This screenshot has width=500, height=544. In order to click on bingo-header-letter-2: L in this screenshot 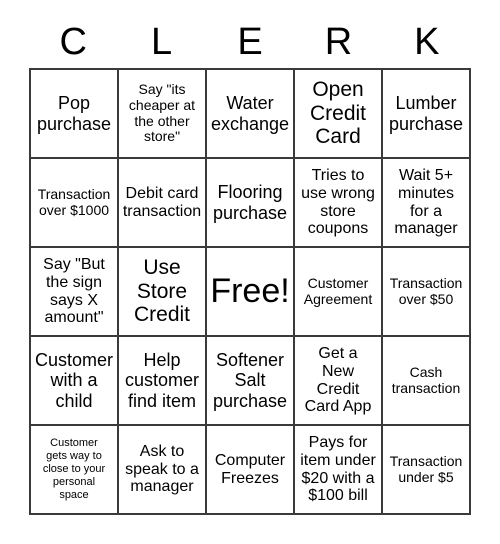, I will do `click(162, 42)`.